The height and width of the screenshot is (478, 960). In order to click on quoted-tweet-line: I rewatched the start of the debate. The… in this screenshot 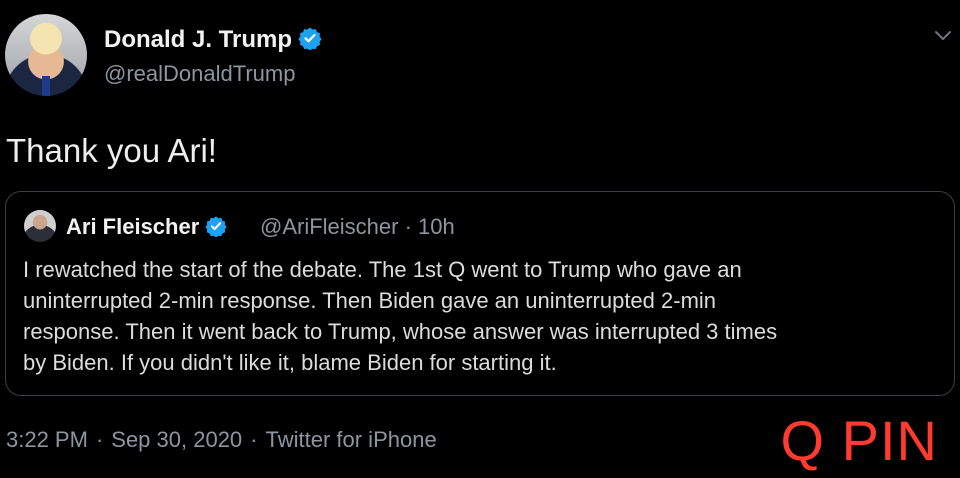, I will do `click(382, 269)`.